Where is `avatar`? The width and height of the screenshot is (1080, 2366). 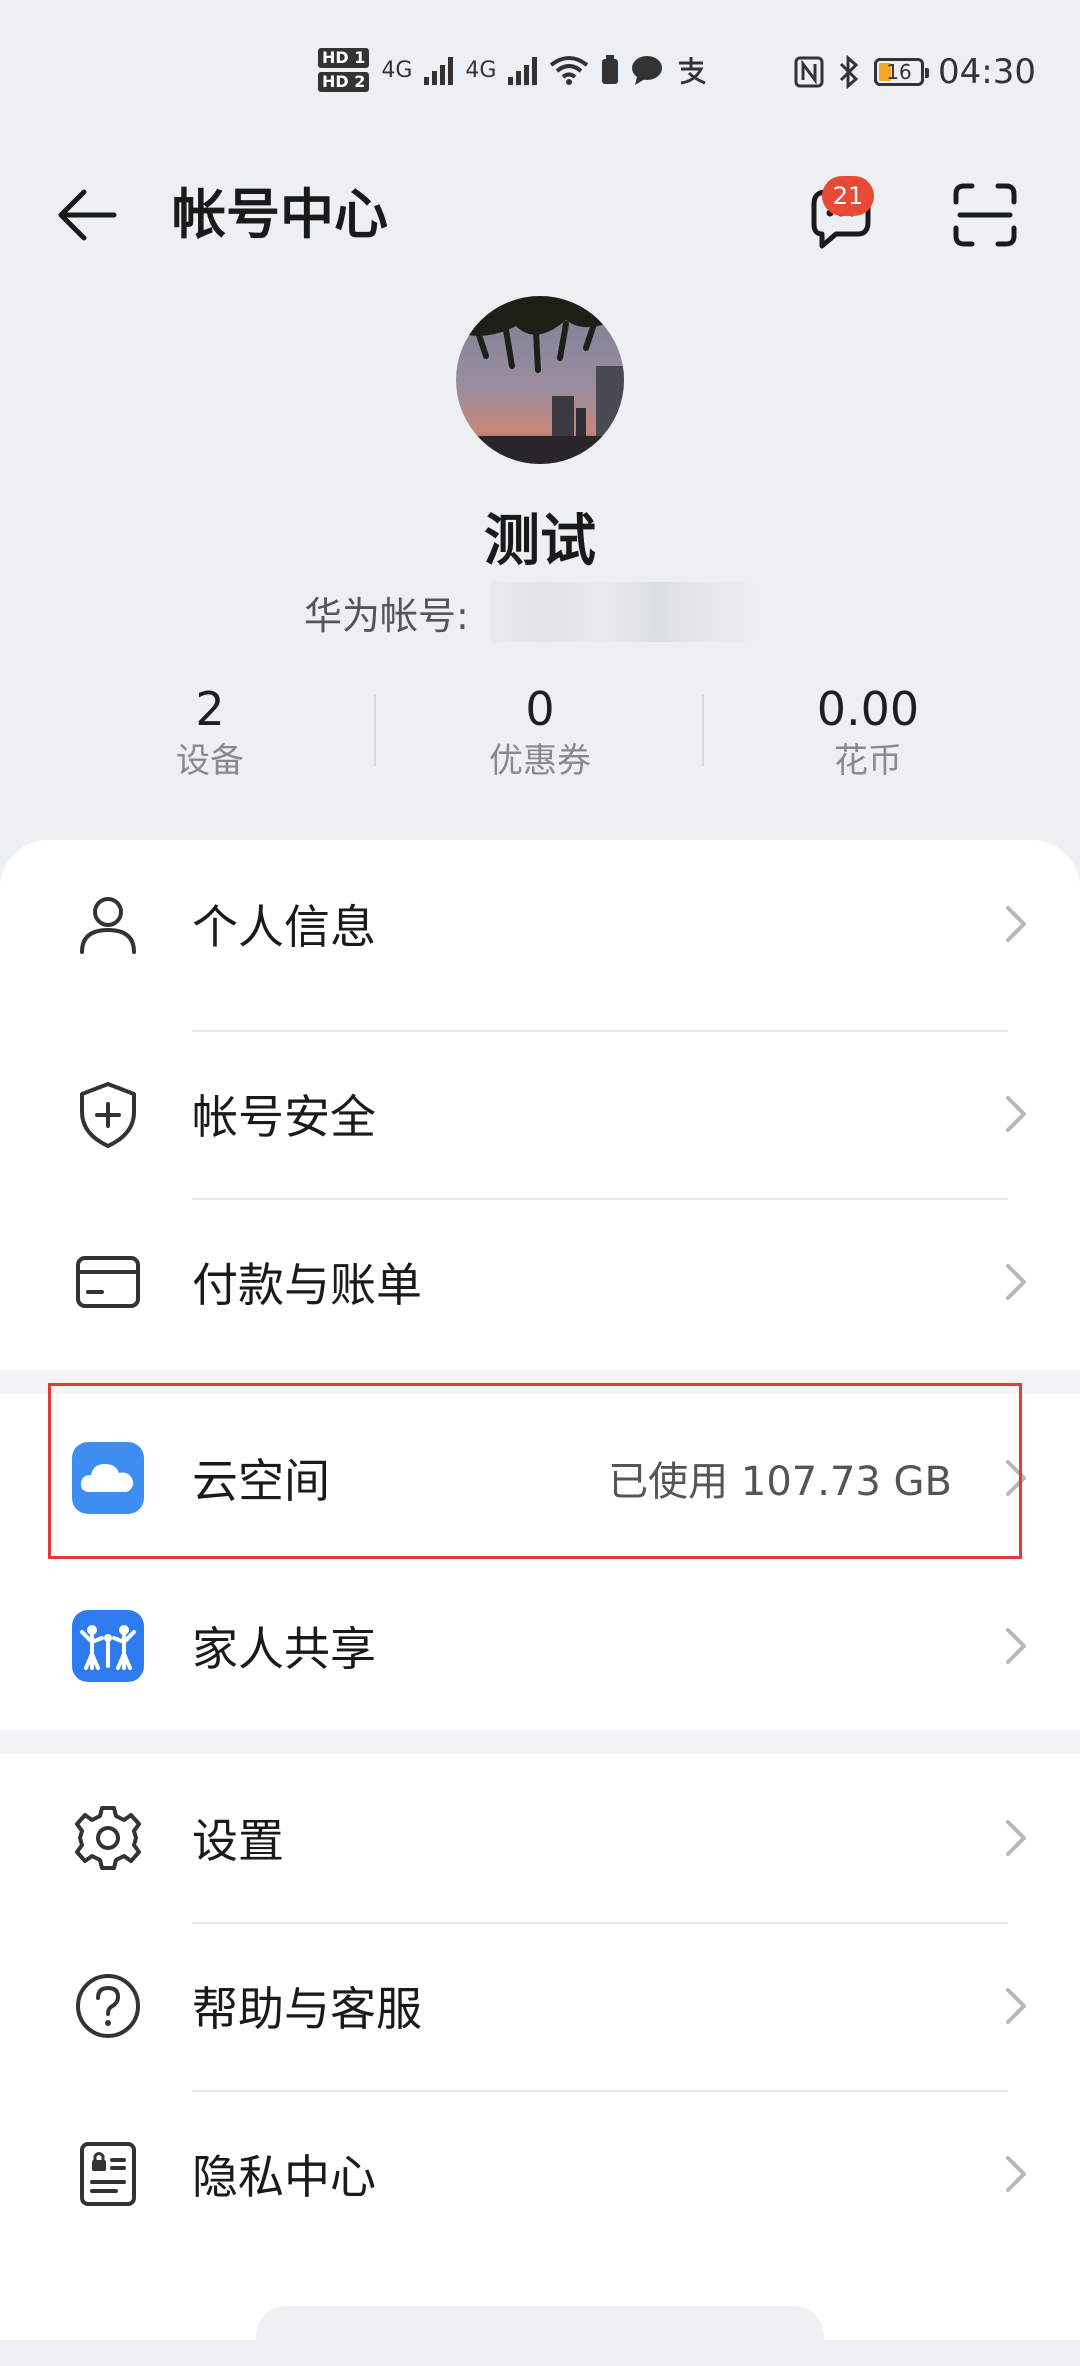
avatar is located at coordinates (540, 380).